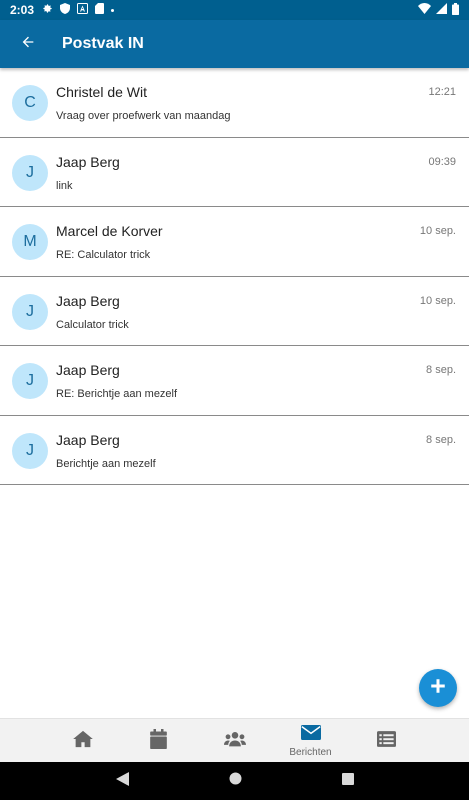 This screenshot has width=469, height=800. What do you see at coordinates (117, 394) in the screenshot?
I see `message-subject: RE: Berichtje aan mezelf` at bounding box center [117, 394].